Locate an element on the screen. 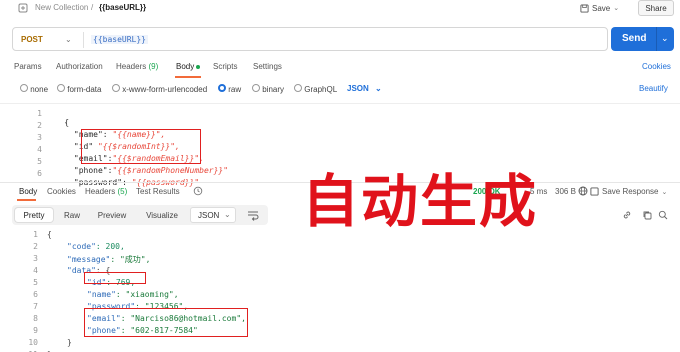 The image size is (680, 352). radio-circle-selected is located at coordinates (222, 88).